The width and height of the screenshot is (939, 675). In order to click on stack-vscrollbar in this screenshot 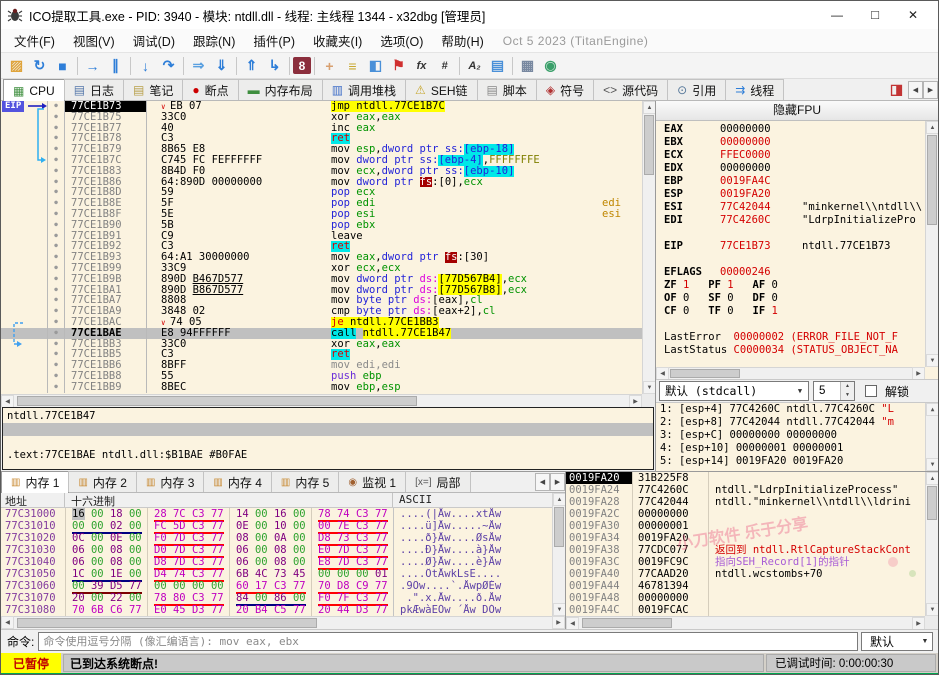, I will do `click(931, 544)`.